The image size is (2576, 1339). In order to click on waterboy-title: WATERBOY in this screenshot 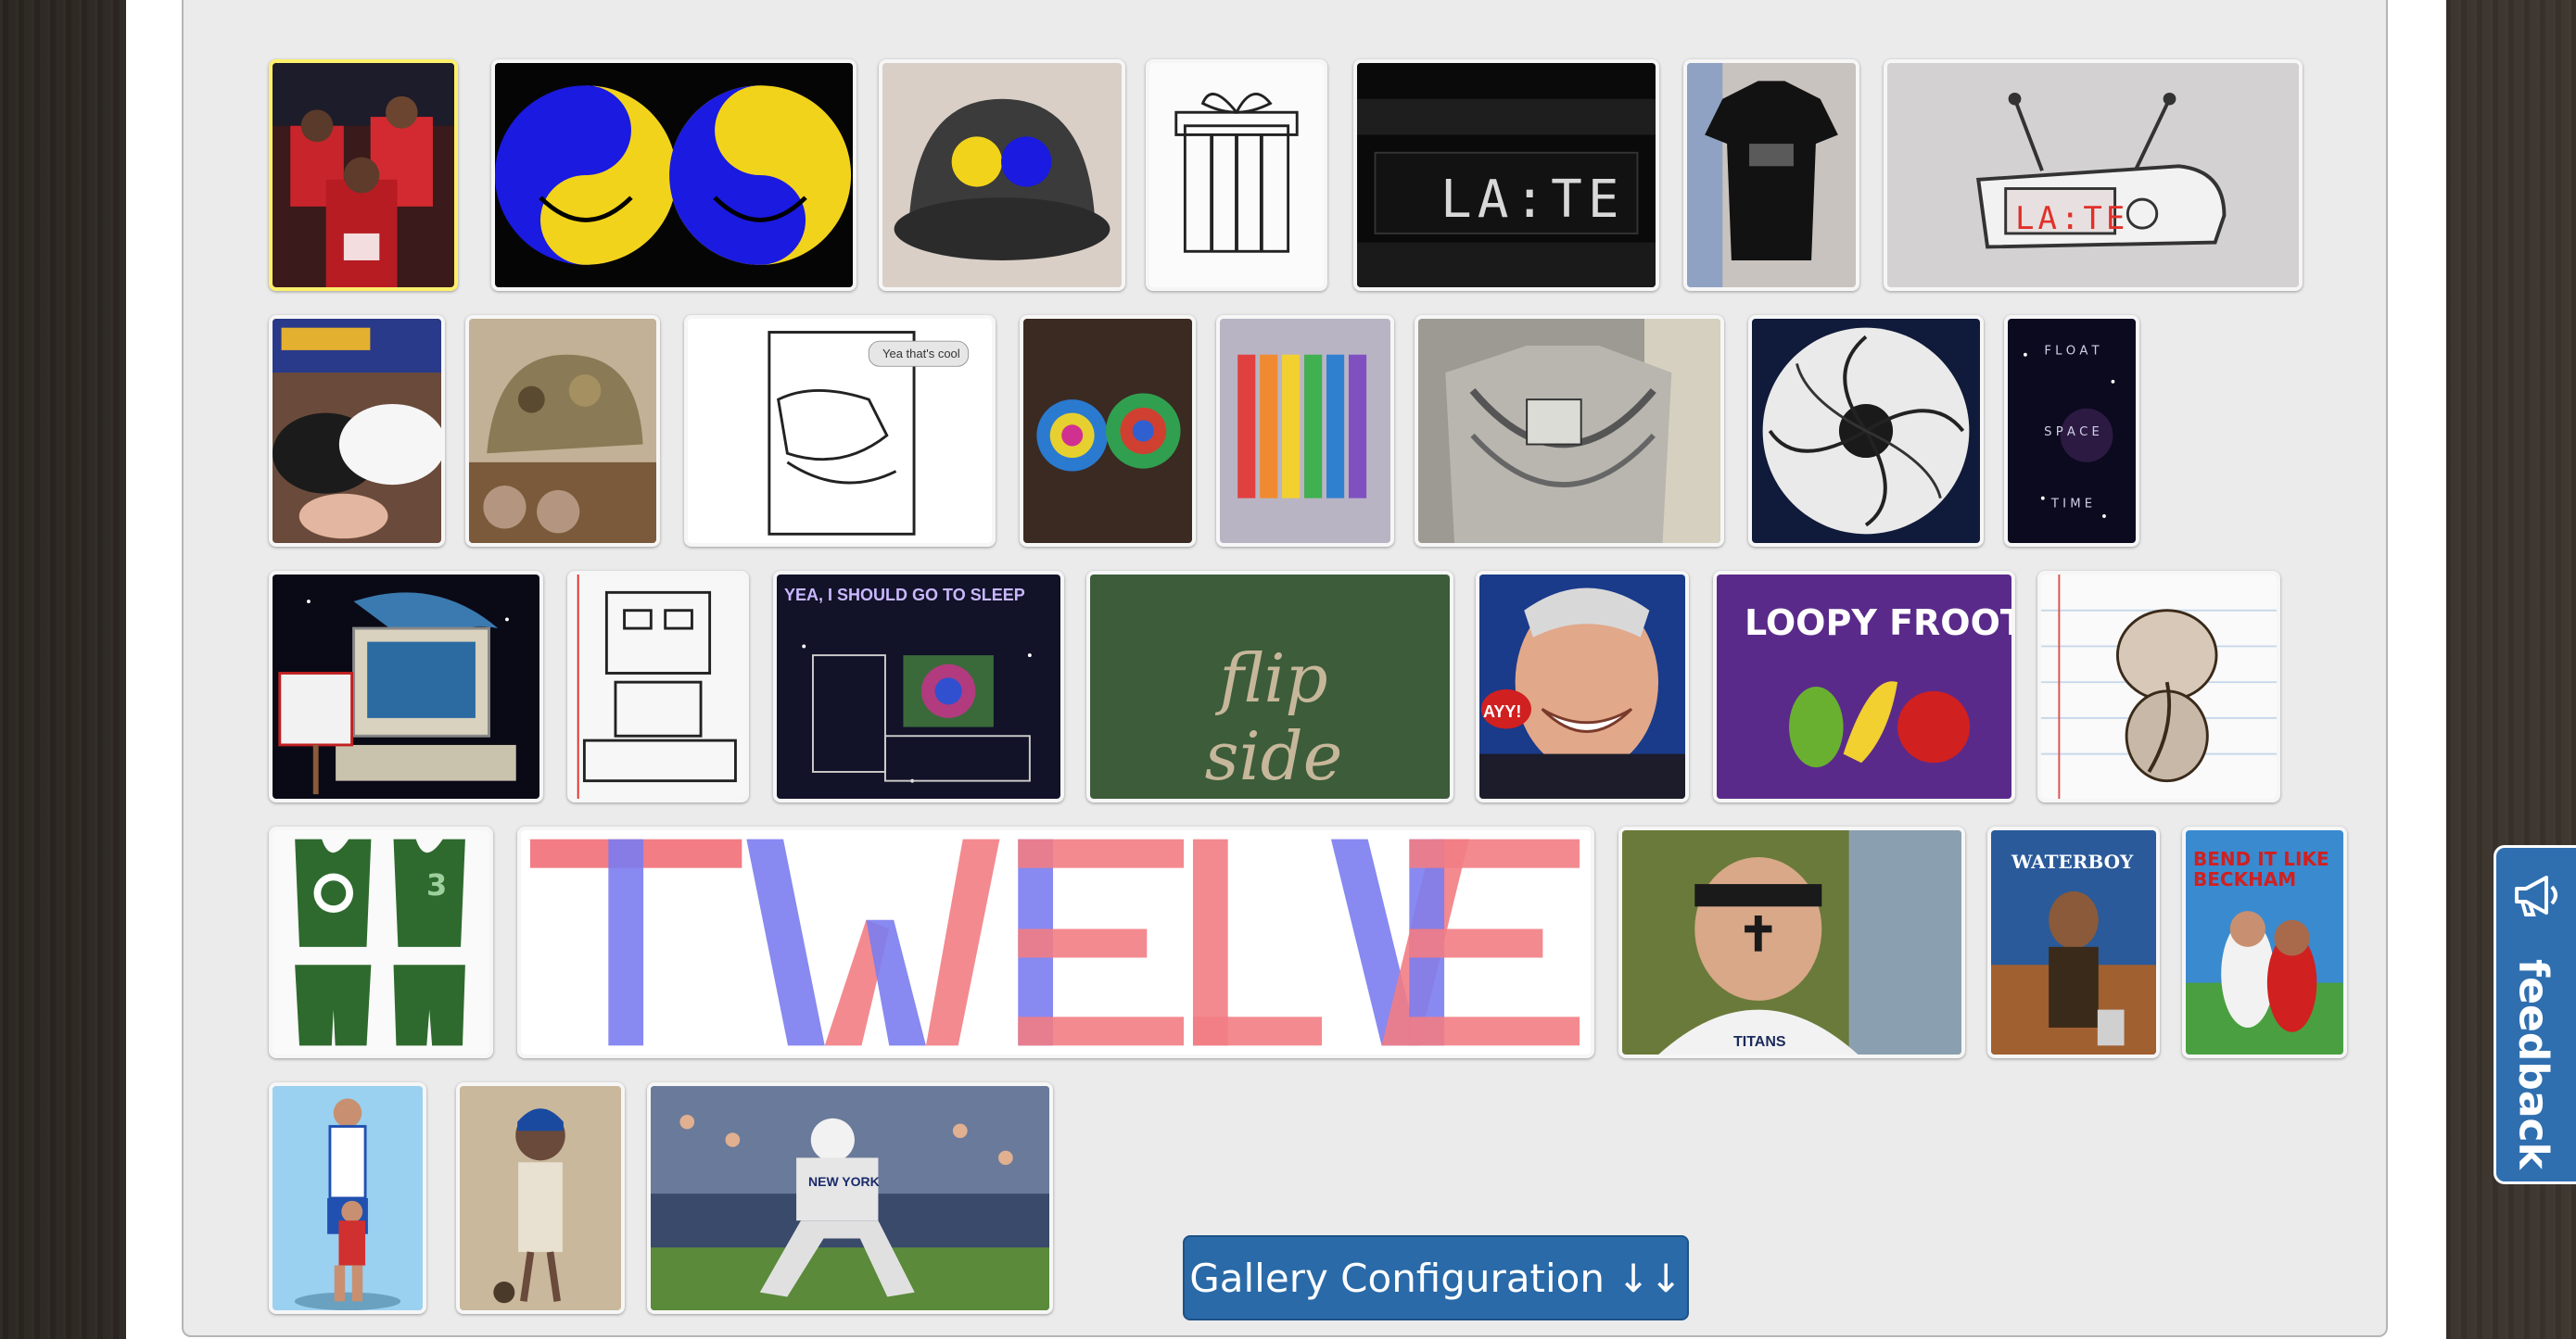, I will do `click(2072, 862)`.